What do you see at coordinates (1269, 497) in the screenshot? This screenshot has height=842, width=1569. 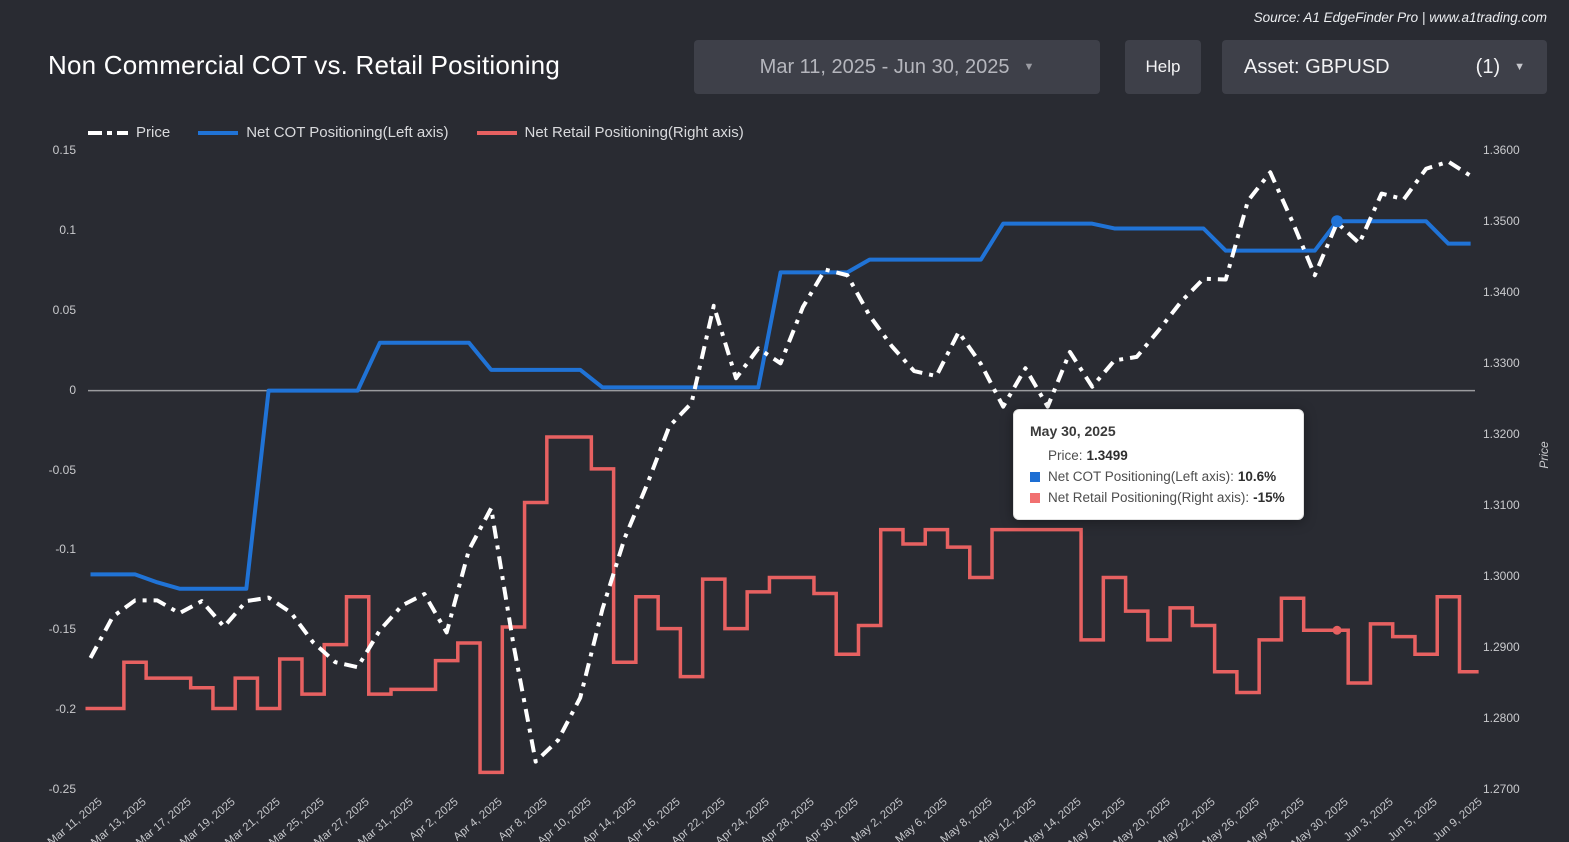 I see `tooltip-value: -15%` at bounding box center [1269, 497].